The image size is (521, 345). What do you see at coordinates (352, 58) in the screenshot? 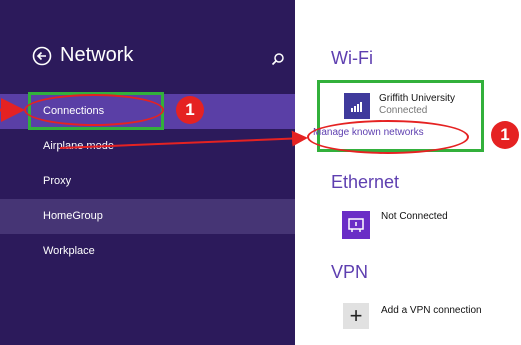
I see `wifi-section-title: Wi-Fi` at bounding box center [352, 58].